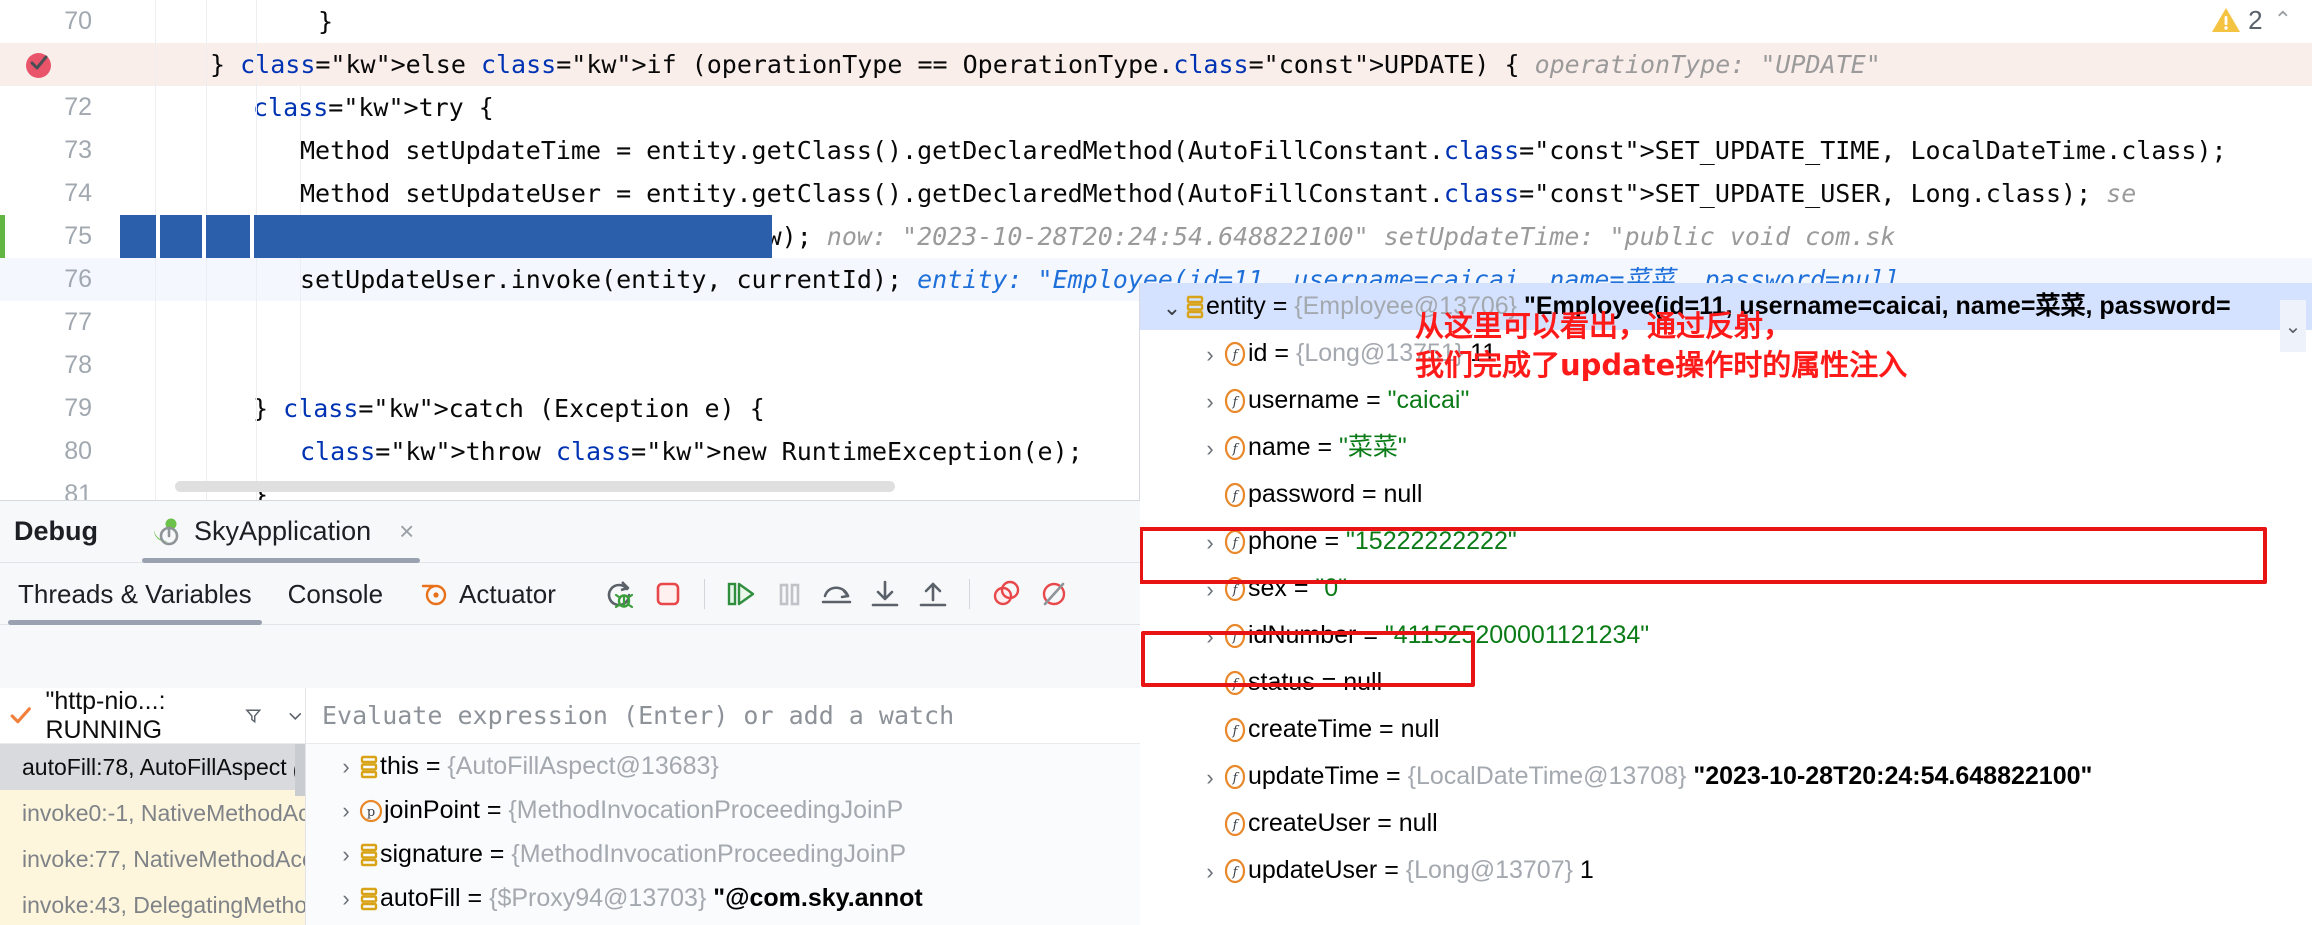  Describe the element at coordinates (152, 859) in the screenshot. I see `stack-frame-row: invoke:77, NativeMethodAccessor` at that location.